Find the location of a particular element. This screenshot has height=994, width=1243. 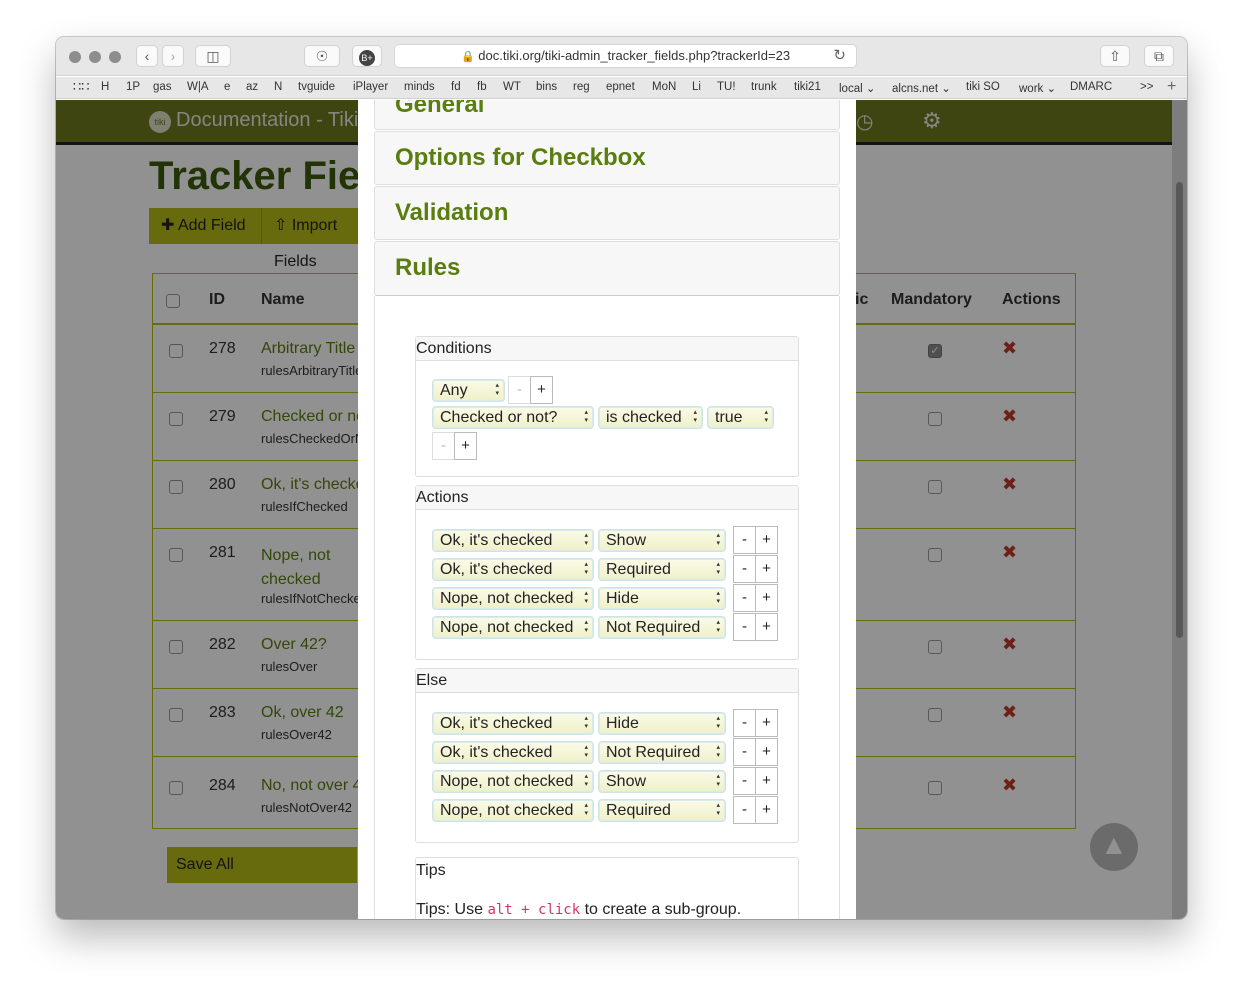

tabs-overview-button: ⧉ is located at coordinates (1159, 56).